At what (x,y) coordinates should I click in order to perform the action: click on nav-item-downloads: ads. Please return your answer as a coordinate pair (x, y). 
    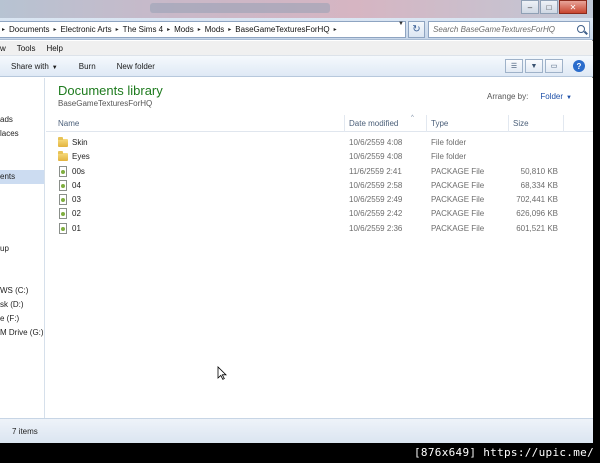
    Looking at the image, I should click on (6, 119).